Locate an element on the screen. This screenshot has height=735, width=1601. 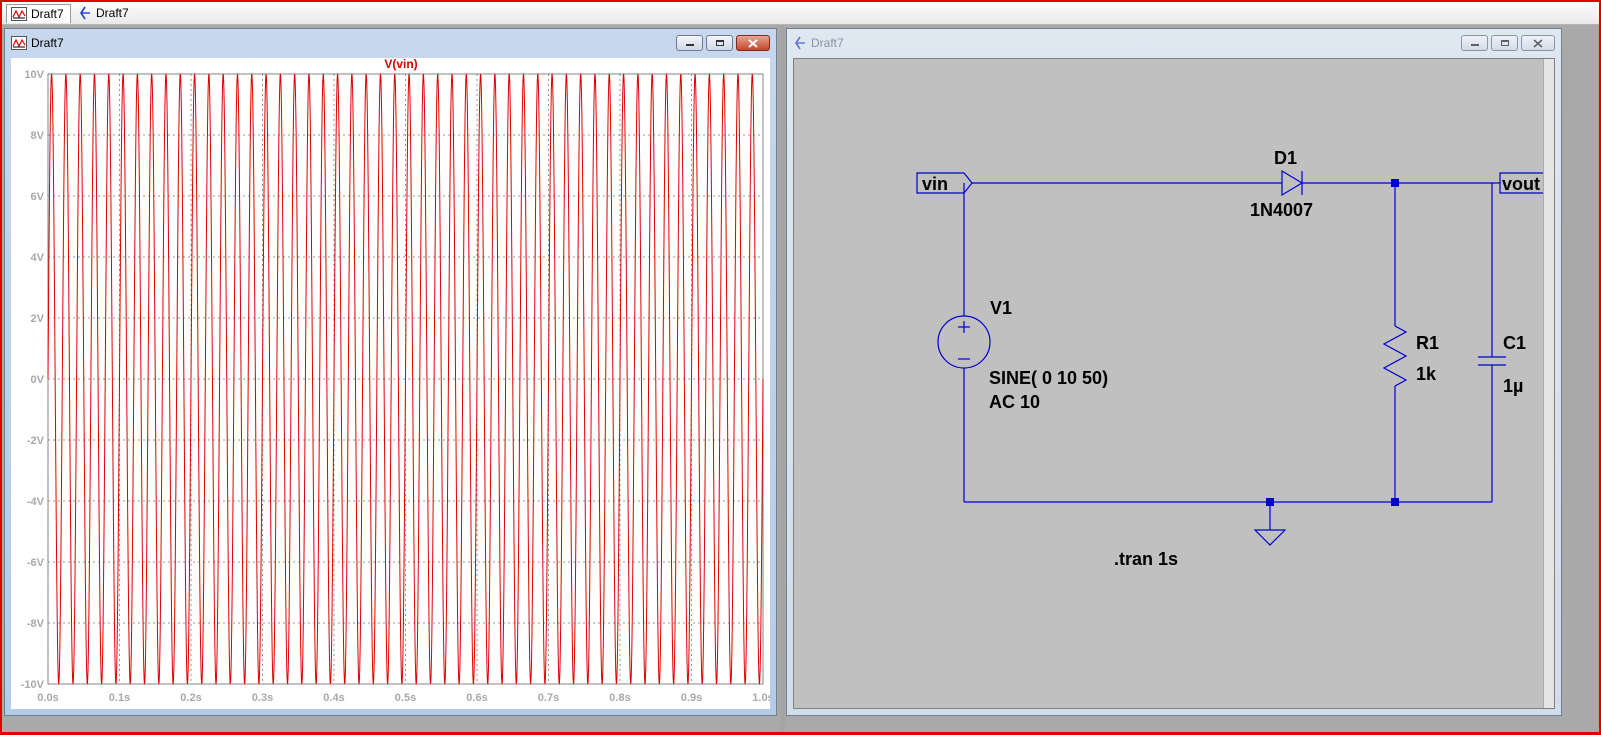
x-tick-label: 0.2s is located at coordinates (190, 698).